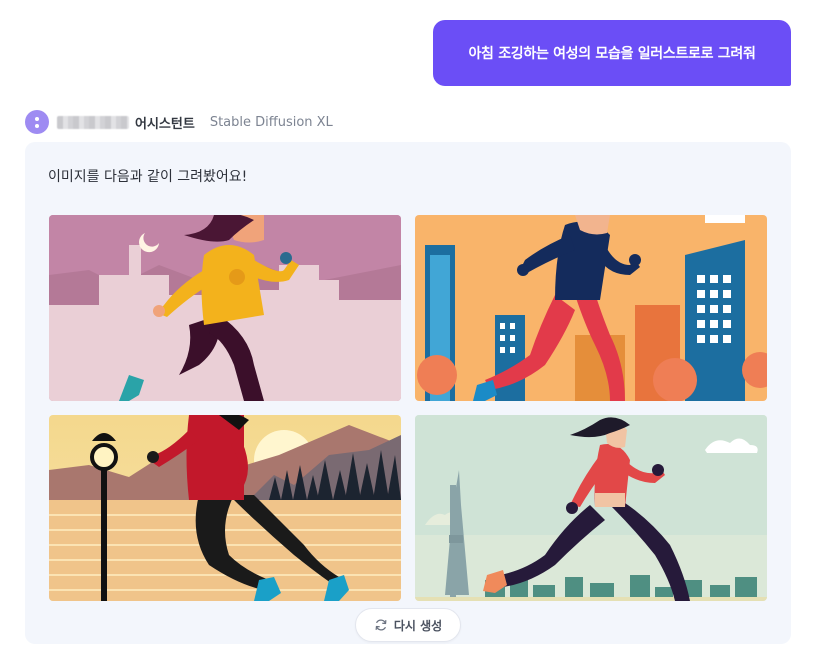 The image size is (818, 660). Describe the element at coordinates (148, 177) in the screenshot. I see `answer-text: 이미지를 다음과 같이 그려봤어요!` at that location.